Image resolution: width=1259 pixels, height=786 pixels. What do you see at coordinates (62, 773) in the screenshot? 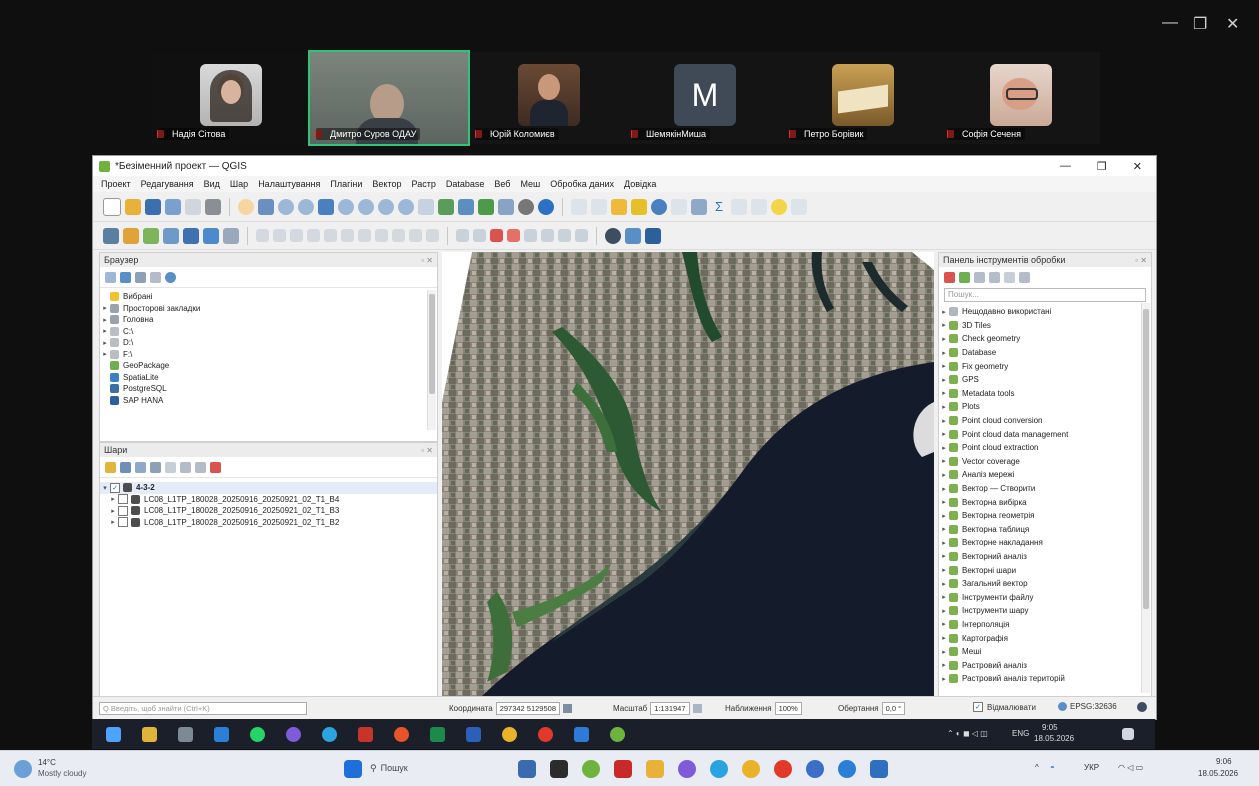
I see `weather-desc: Mostly cloudy` at bounding box center [62, 773].